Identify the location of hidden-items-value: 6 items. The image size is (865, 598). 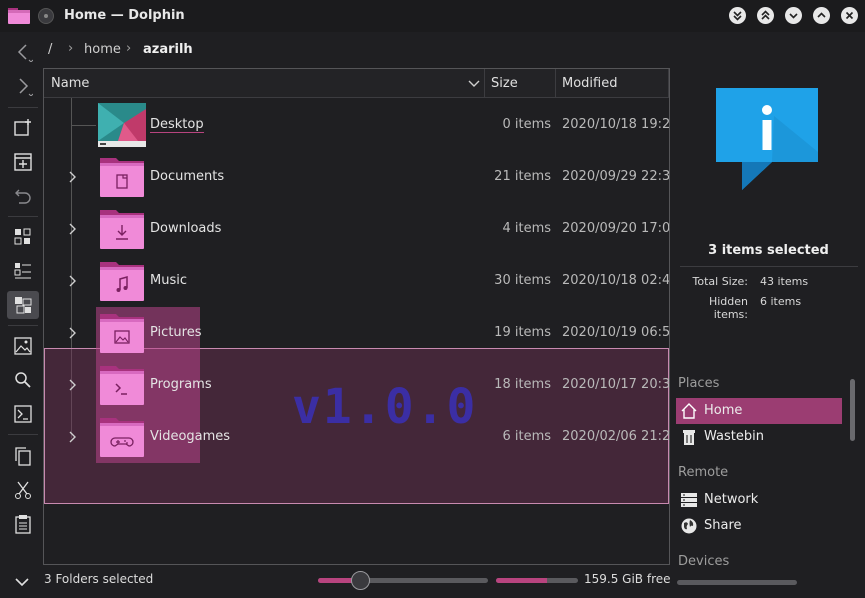
(781, 301).